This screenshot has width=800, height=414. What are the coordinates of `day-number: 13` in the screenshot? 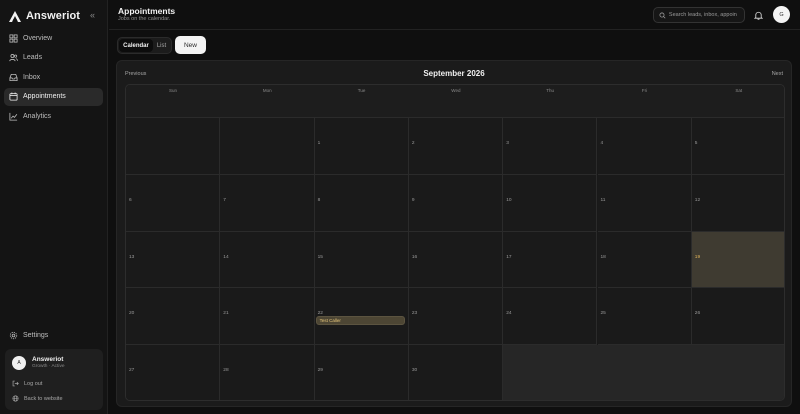 It's located at (132, 257).